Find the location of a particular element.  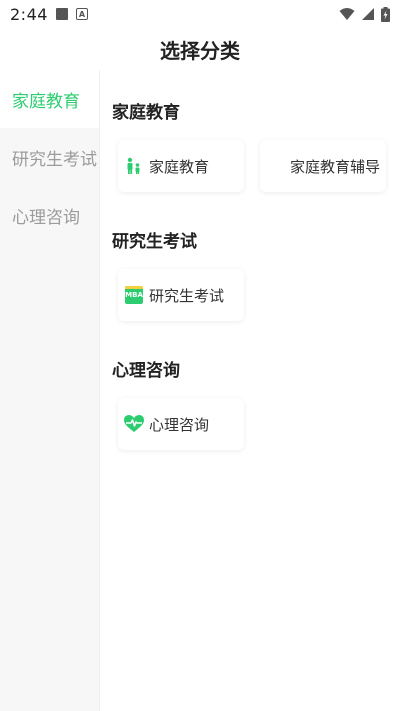

family-icon is located at coordinates (134, 166).